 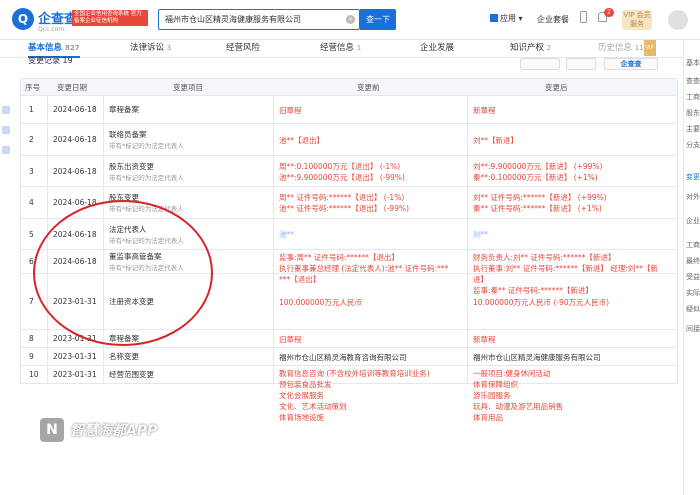 I want to click on enterprise-package-link: 企业套餐, so click(x=553, y=19).